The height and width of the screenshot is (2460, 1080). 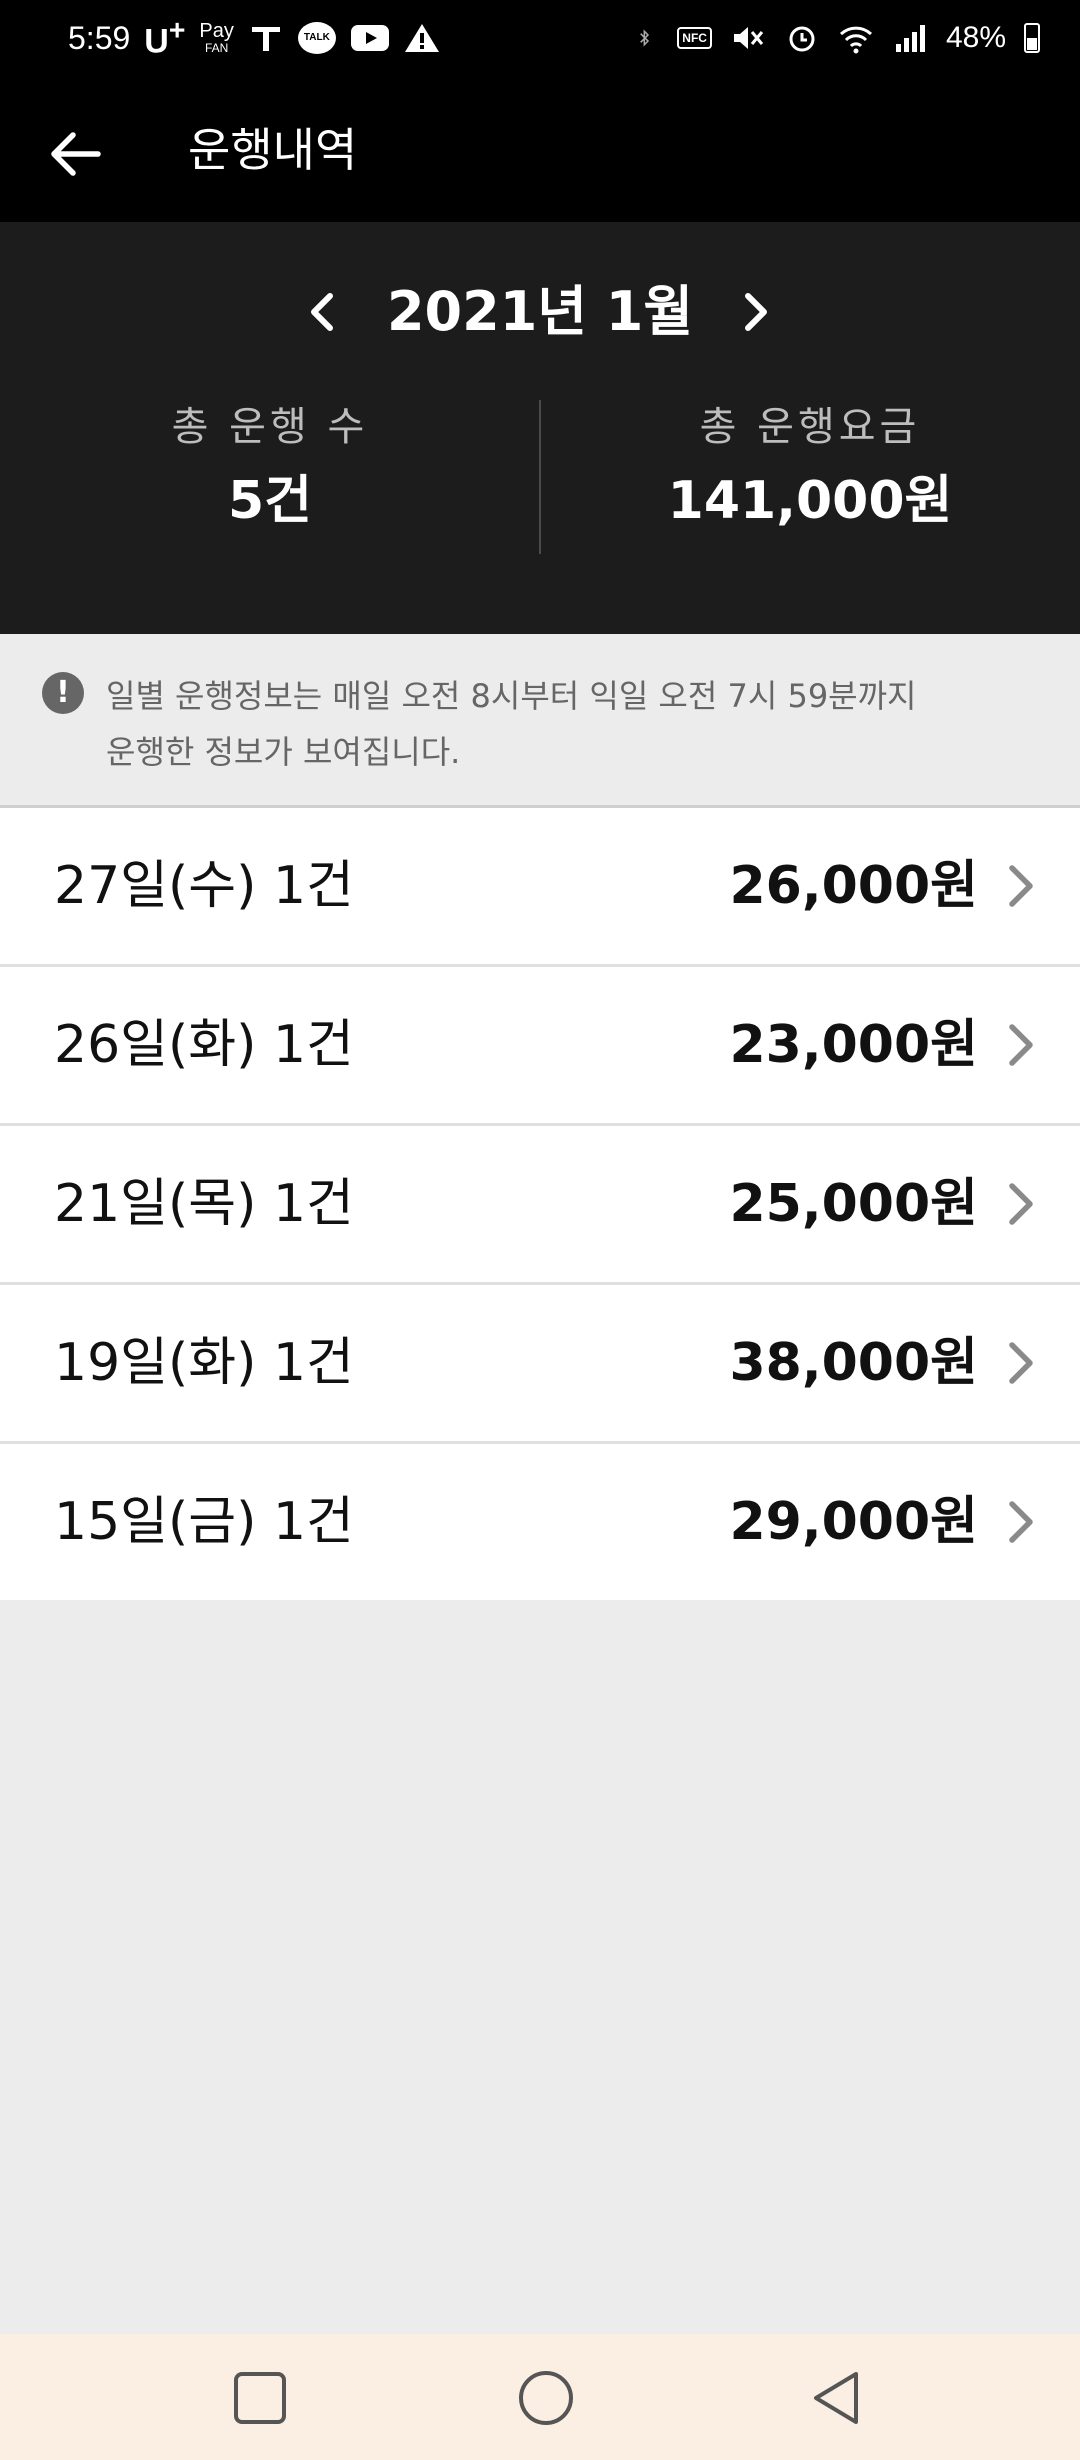 I want to click on ride-fare: 25,000원, so click(x=853, y=1204).